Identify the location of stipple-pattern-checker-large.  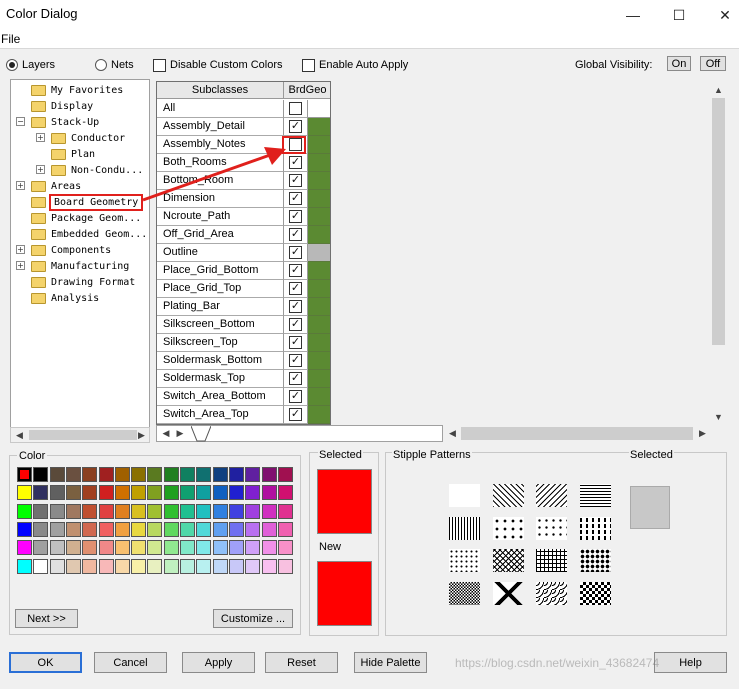
(595, 593).